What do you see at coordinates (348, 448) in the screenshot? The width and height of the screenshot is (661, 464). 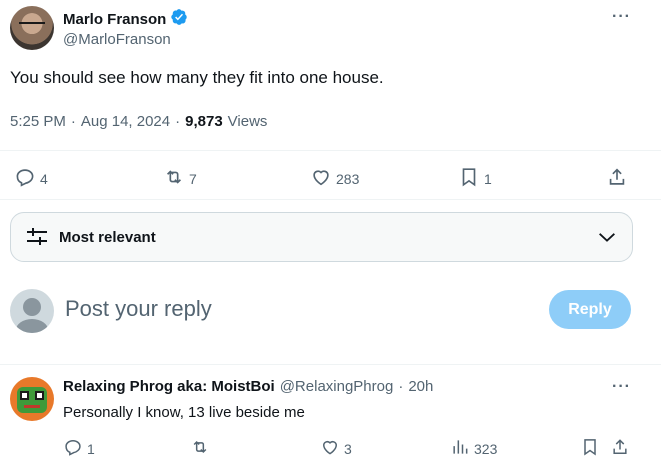 I see `reply-like-count: 3` at bounding box center [348, 448].